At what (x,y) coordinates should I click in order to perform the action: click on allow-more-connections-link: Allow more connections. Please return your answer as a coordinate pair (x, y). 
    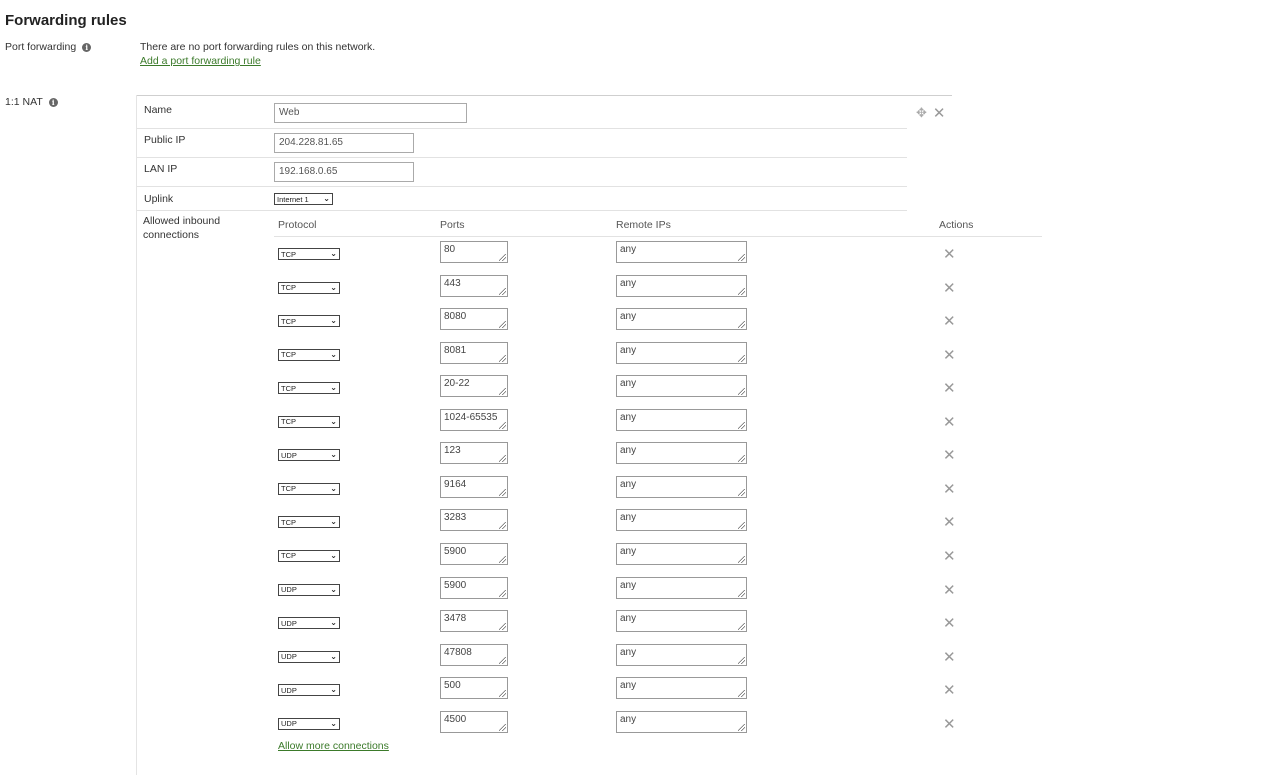
    Looking at the image, I should click on (333, 746).